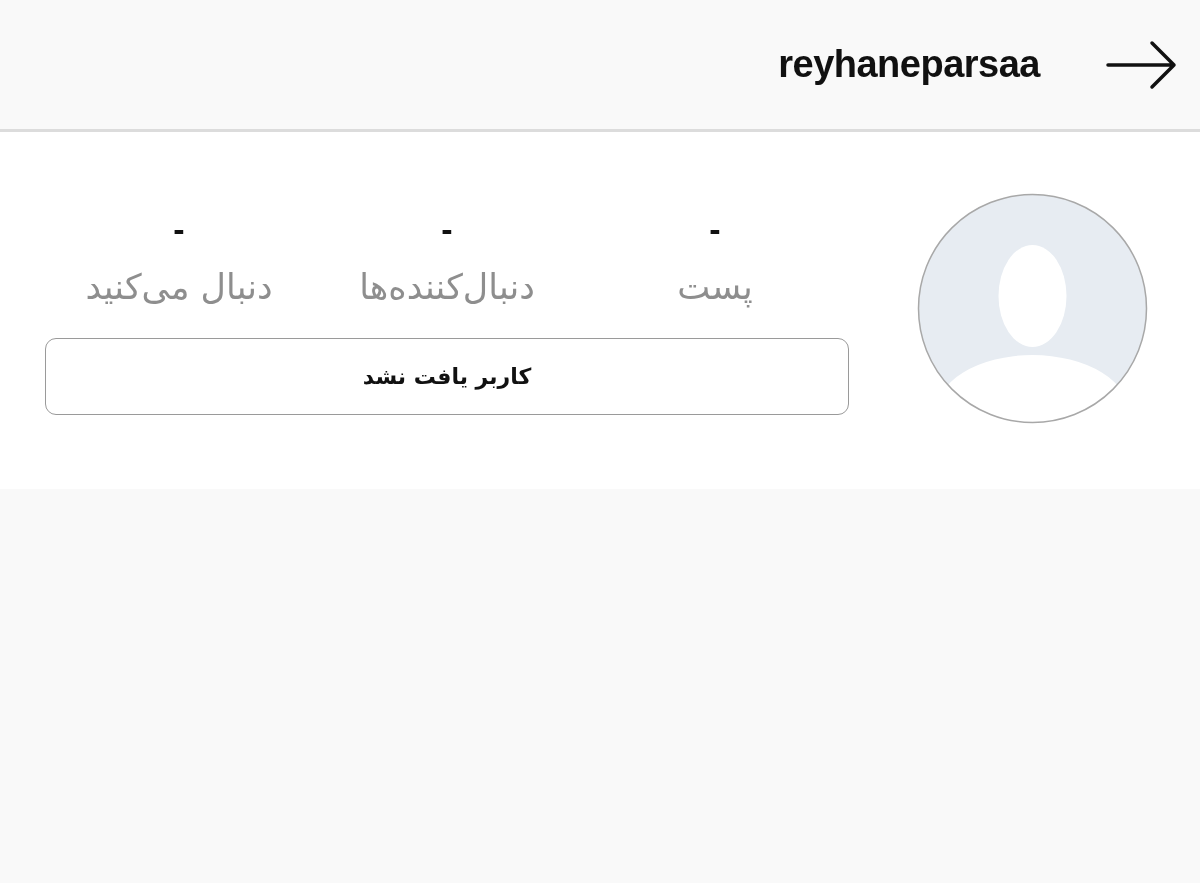 The width and height of the screenshot is (1200, 883). I want to click on stat-label: دنبال می‌کنید, so click(179, 287).